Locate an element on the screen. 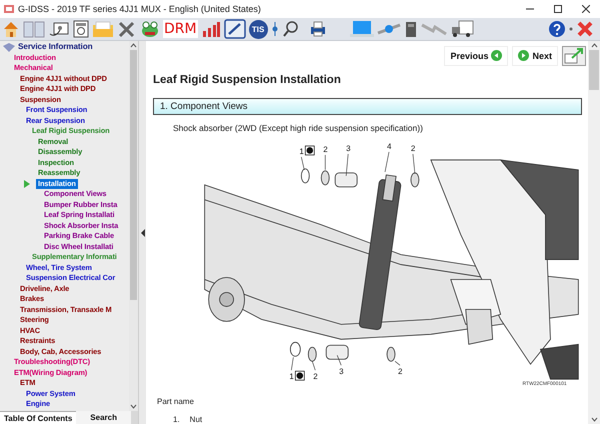 This screenshot has height=424, width=600. sidebar-tab: Table Of Contents is located at coordinates (38, 417).